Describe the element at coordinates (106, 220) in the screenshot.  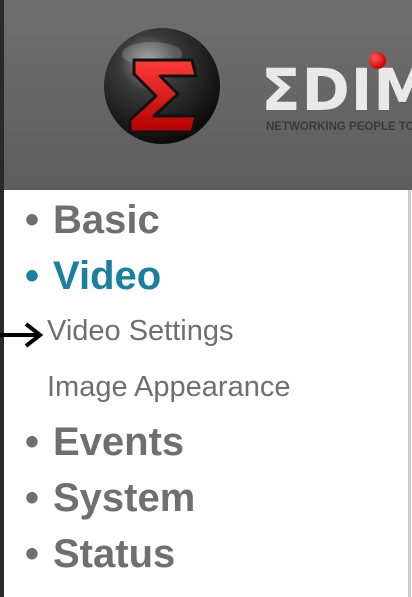
I see `nav-item-label: Basic` at that location.